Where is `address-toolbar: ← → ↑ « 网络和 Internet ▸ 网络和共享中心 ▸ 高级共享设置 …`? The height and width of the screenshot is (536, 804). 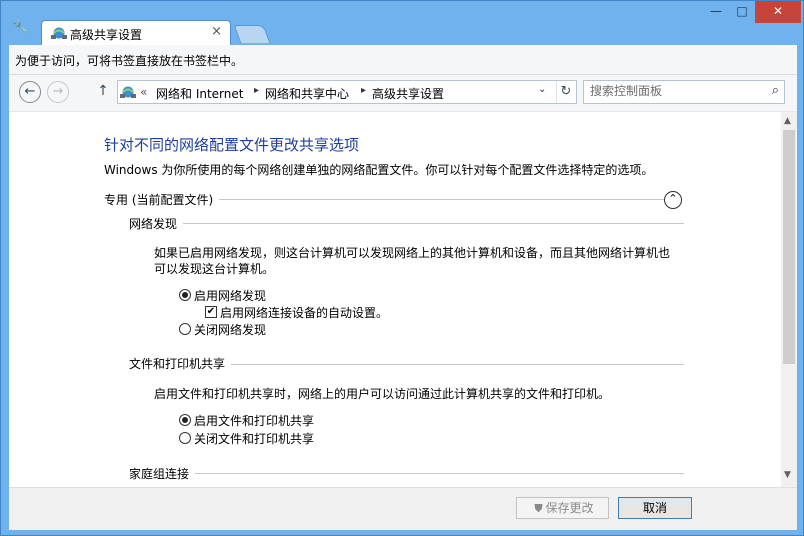
address-toolbar: ← → ↑ « 网络和 Internet ▸ 网络和共享中心 ▸ 高级共享设置 … is located at coordinates (403, 93).